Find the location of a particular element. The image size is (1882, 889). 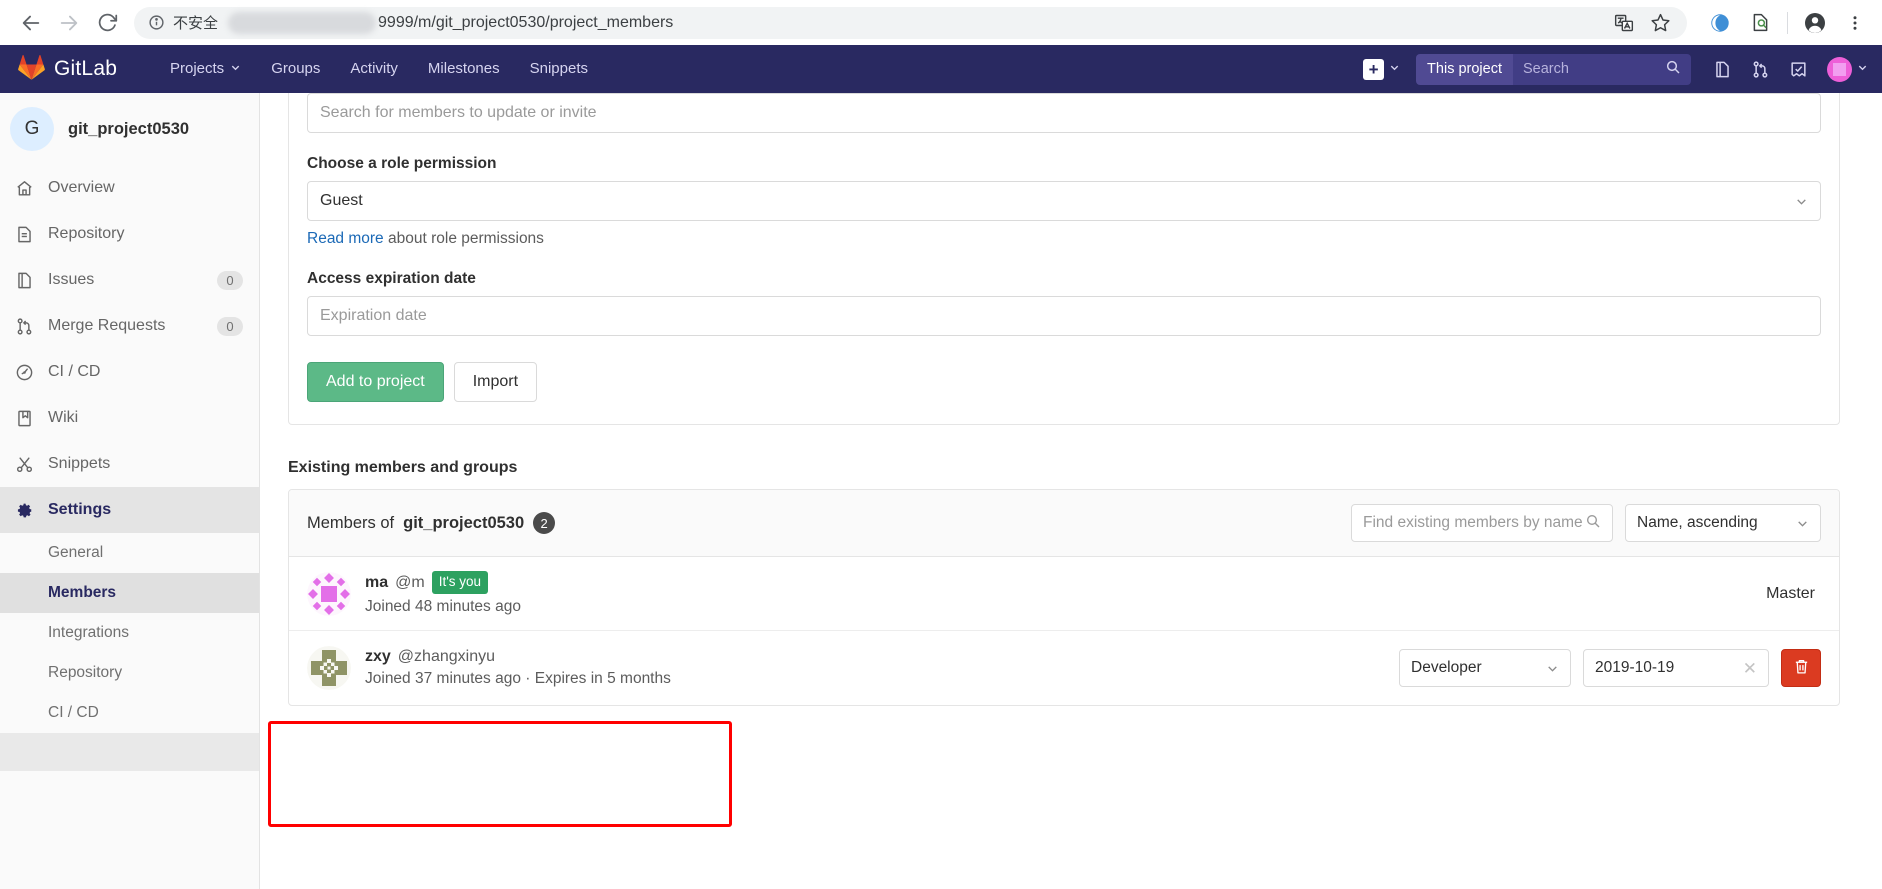

add-to-project-button: Add to project is located at coordinates (375, 382).